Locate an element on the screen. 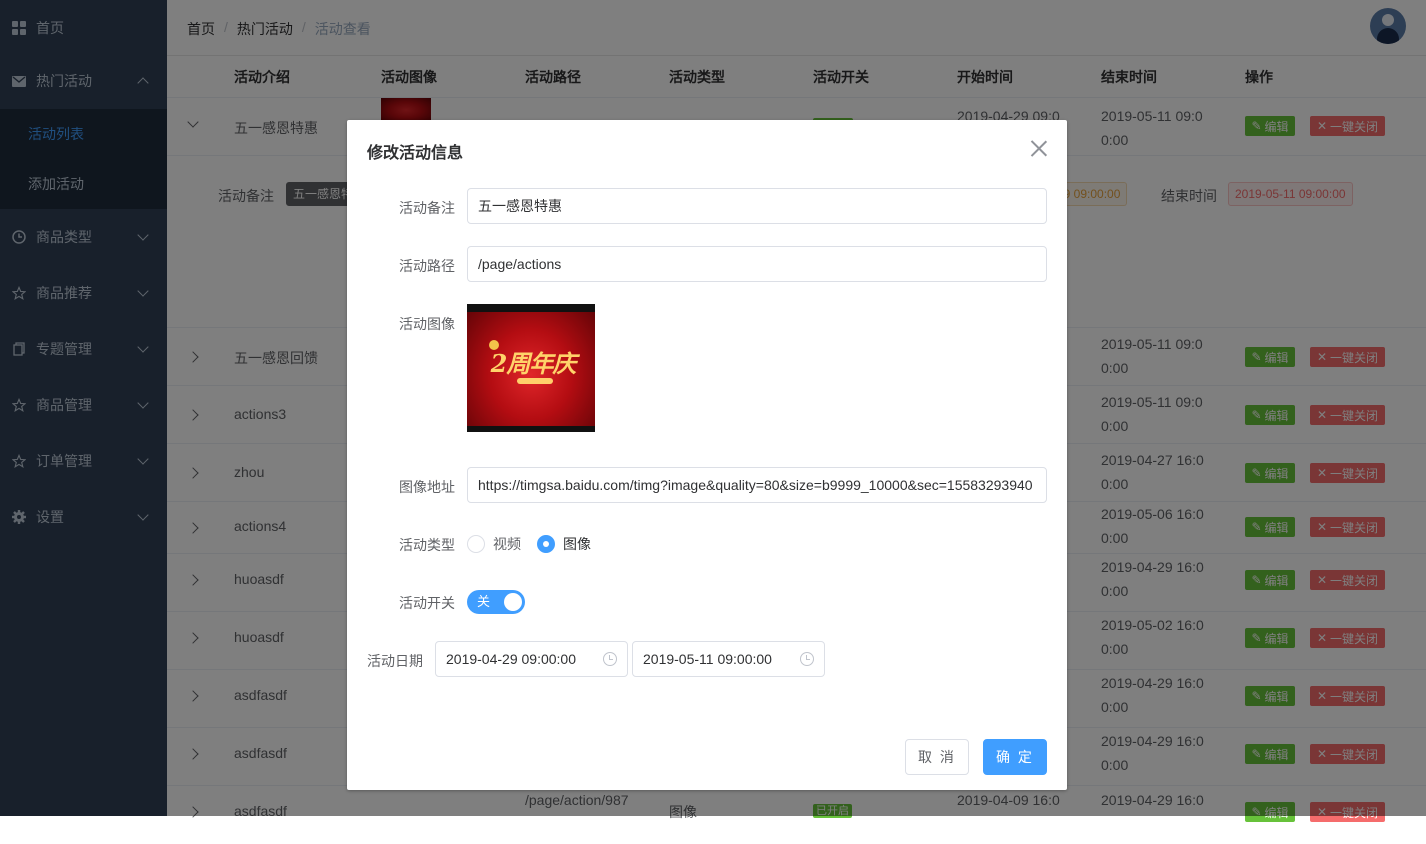  image-subtitle-bar is located at coordinates (535, 381).